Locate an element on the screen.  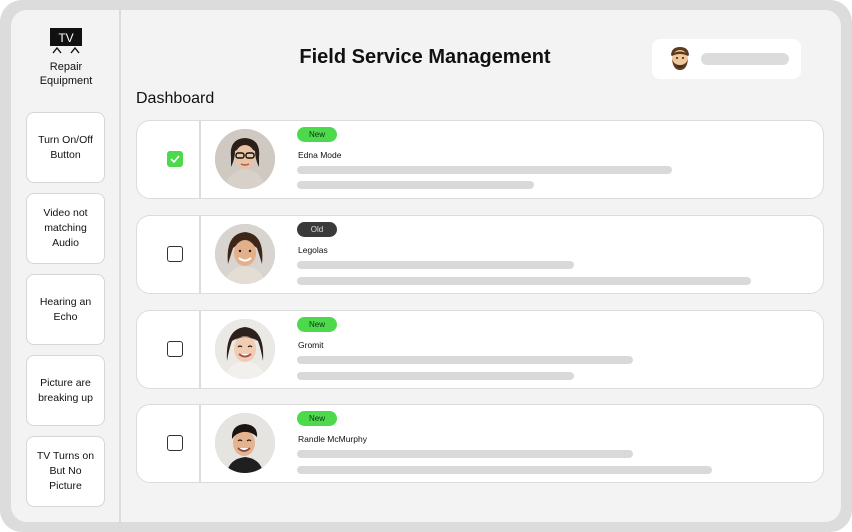
sidebar-item-label: Hearing an Echo is located at coordinates (65, 309).